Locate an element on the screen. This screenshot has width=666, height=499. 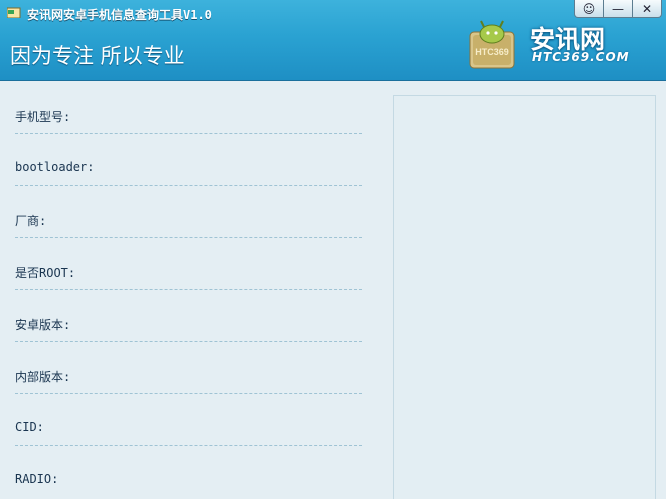
field-root: 是否ROOT: is located at coordinates (190, 263).